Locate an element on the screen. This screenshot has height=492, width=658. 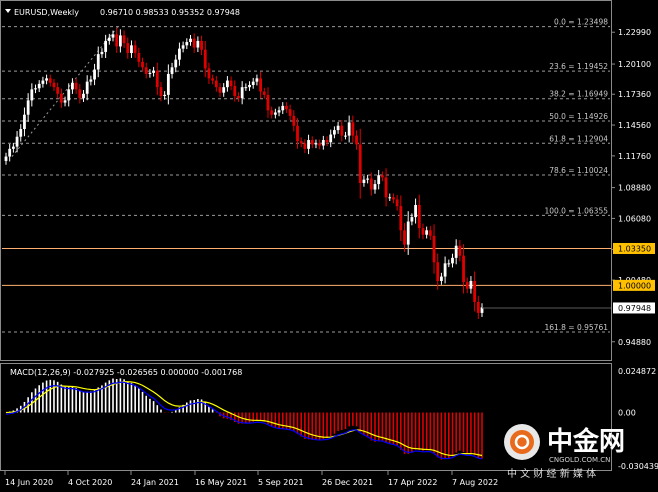
price-tick-label: 1.06080 is located at coordinates (634, 218).